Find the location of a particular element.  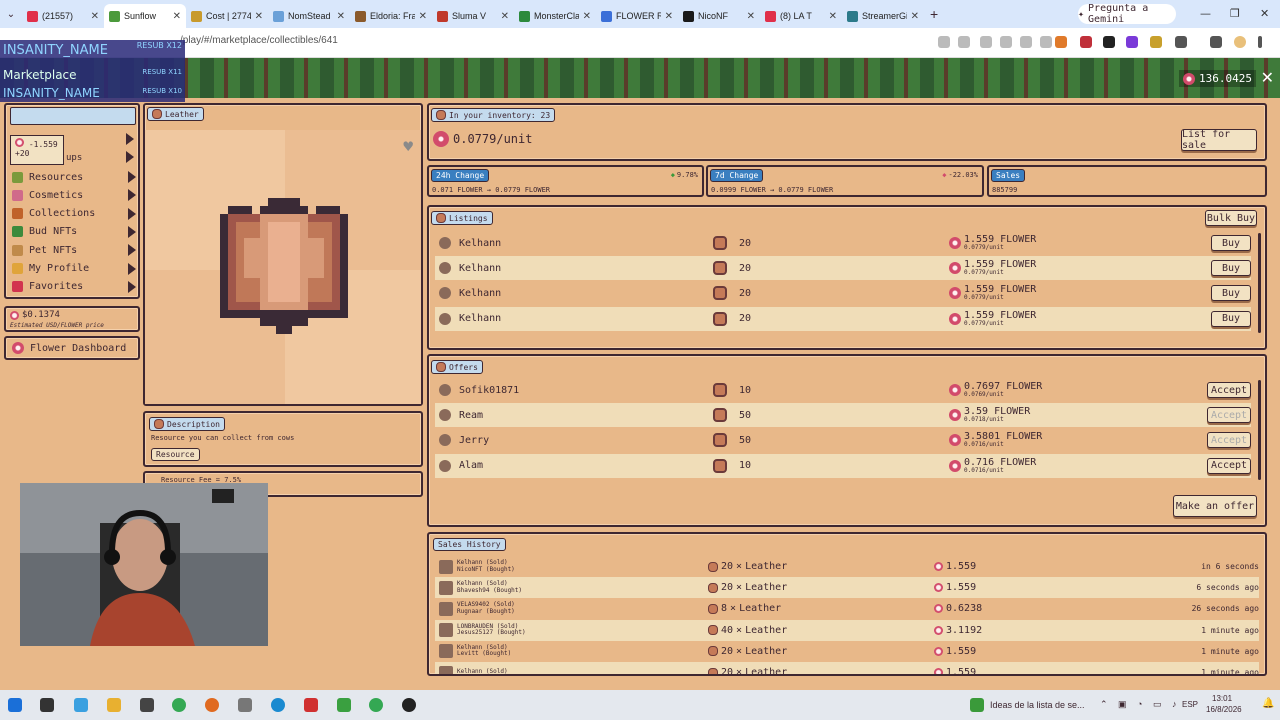

sidebar-arrow-top is located at coordinates (127, 139).